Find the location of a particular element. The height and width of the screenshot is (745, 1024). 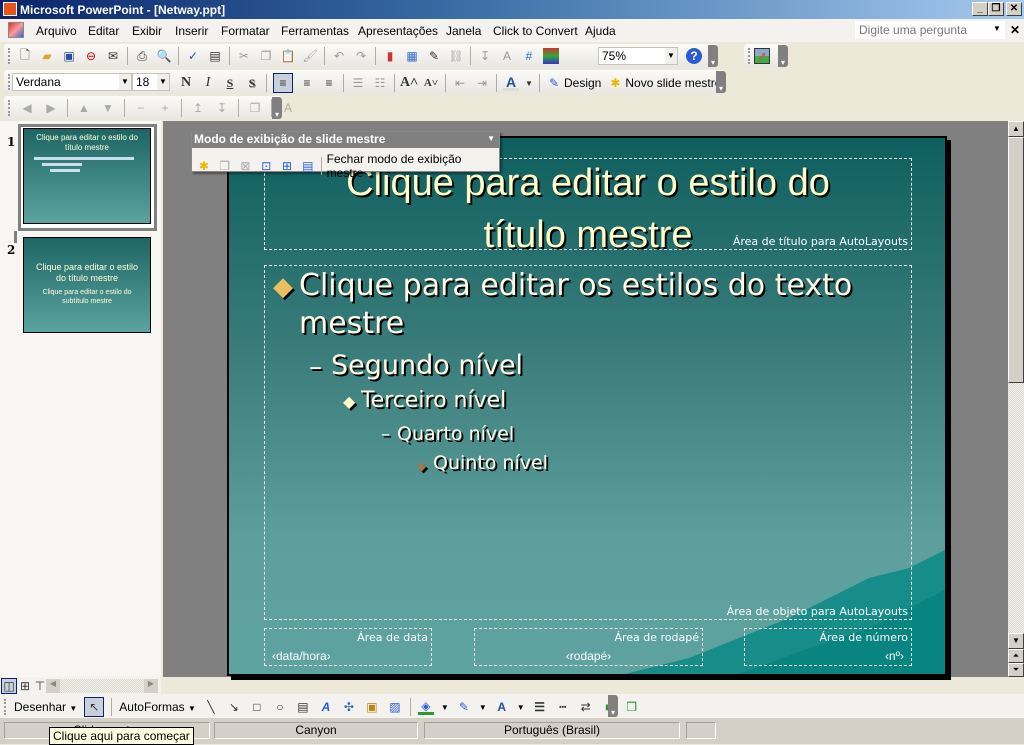

close-document-button: ✕ is located at coordinates (1015, 30).